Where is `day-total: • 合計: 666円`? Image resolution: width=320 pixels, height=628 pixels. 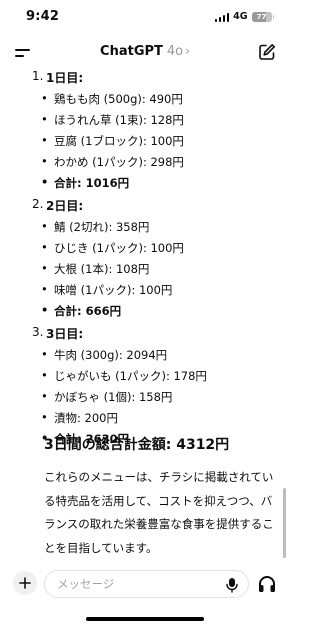
day-total: • 合計: 666円 is located at coordinates (81, 310).